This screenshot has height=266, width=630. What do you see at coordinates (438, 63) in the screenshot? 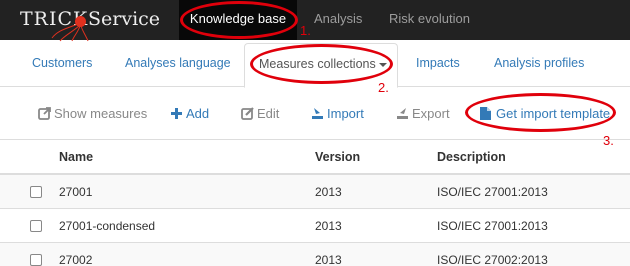
I see `tab-impacts: Impacts` at bounding box center [438, 63].